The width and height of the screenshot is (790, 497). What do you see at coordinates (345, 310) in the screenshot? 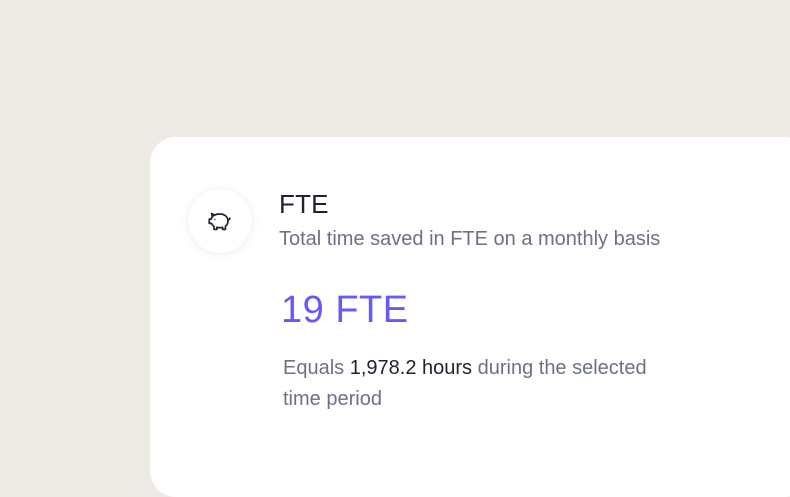
I see `fte-value: 19 FTE` at bounding box center [345, 310].